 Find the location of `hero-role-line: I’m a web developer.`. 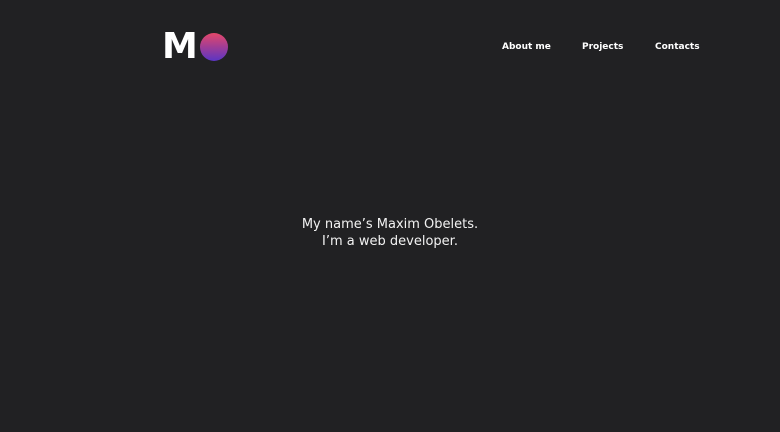

hero-role-line: I’m a web developer. is located at coordinates (390, 241).